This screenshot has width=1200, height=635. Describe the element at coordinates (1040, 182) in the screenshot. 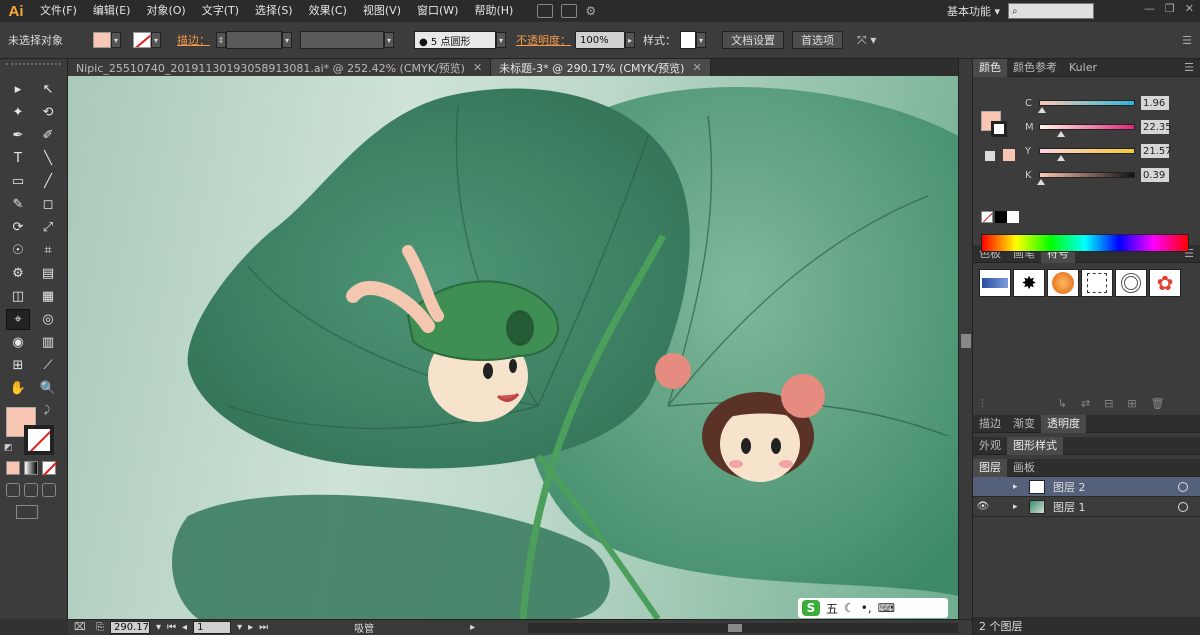

I see `black-knob` at that location.